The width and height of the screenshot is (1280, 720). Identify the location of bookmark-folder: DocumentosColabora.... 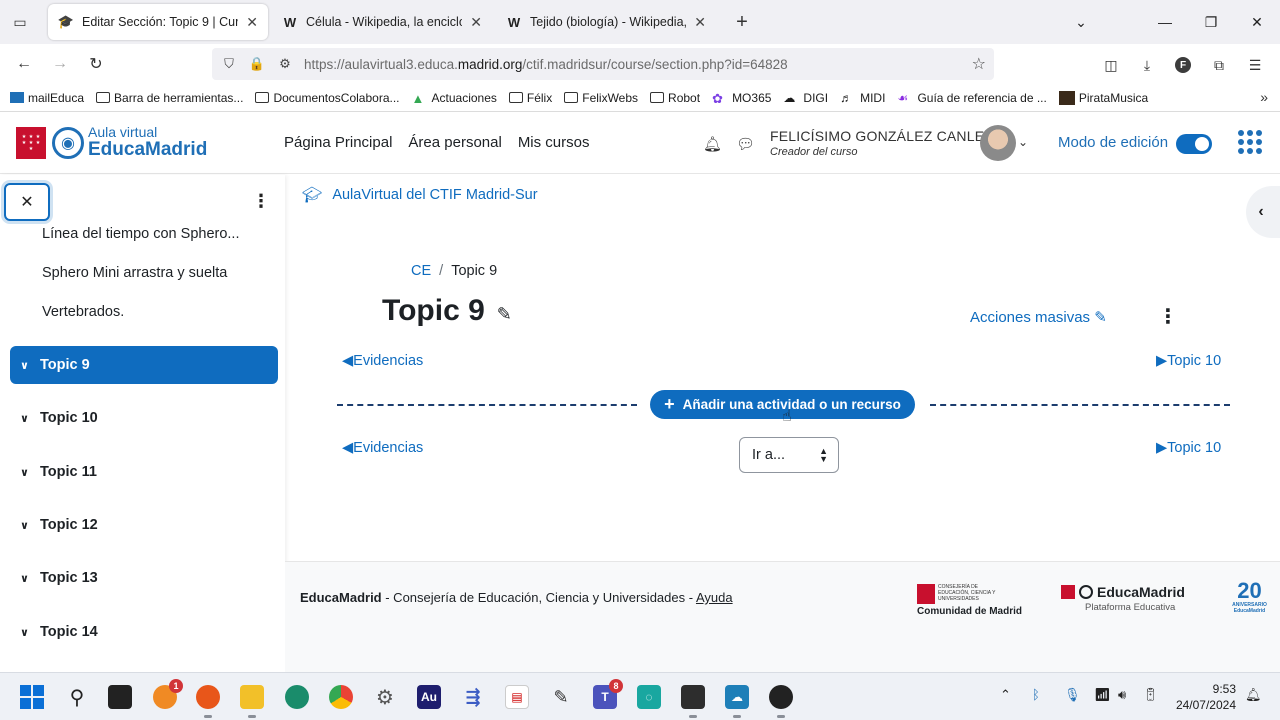
(327, 98).